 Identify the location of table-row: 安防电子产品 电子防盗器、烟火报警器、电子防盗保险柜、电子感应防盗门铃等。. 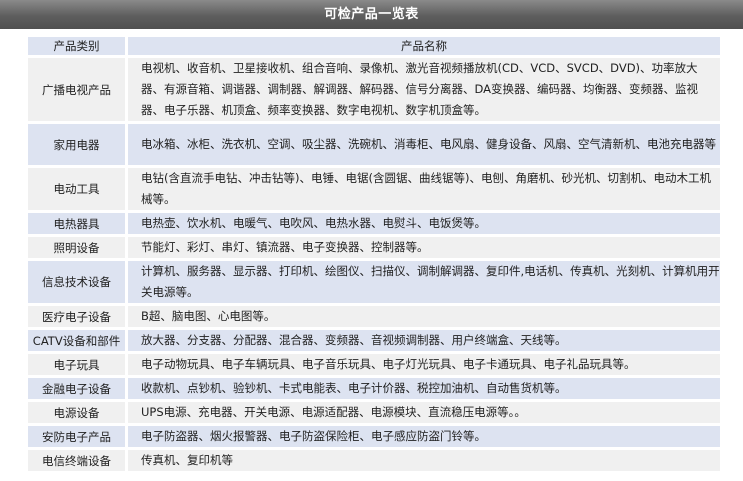
(374, 436).